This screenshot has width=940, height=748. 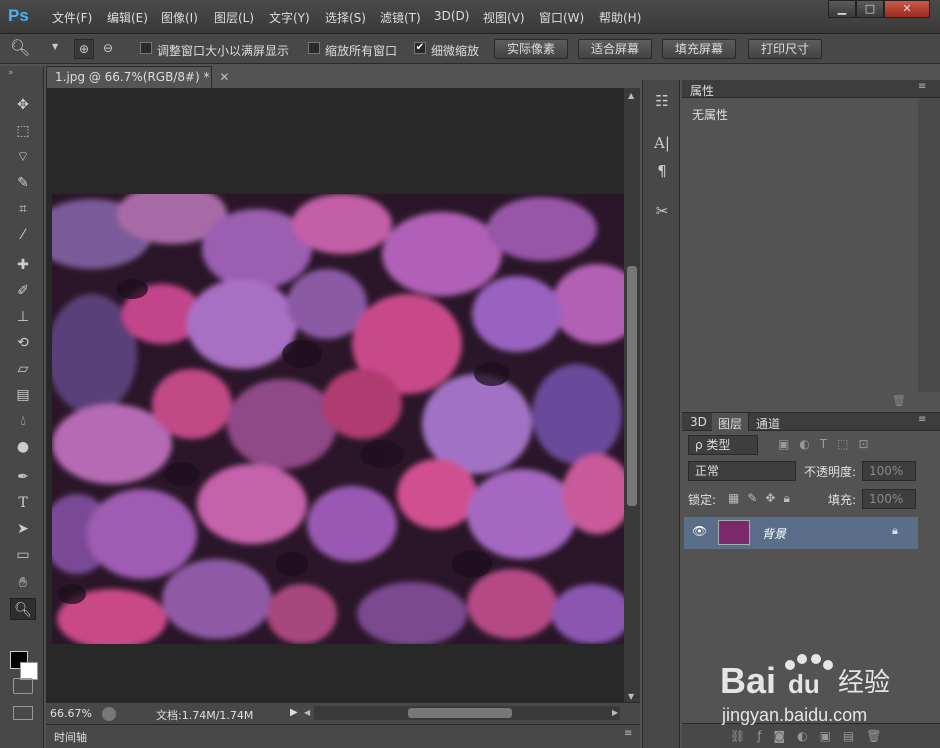 What do you see at coordinates (698, 422) in the screenshot?
I see `tab-3d: 3D` at bounding box center [698, 422].